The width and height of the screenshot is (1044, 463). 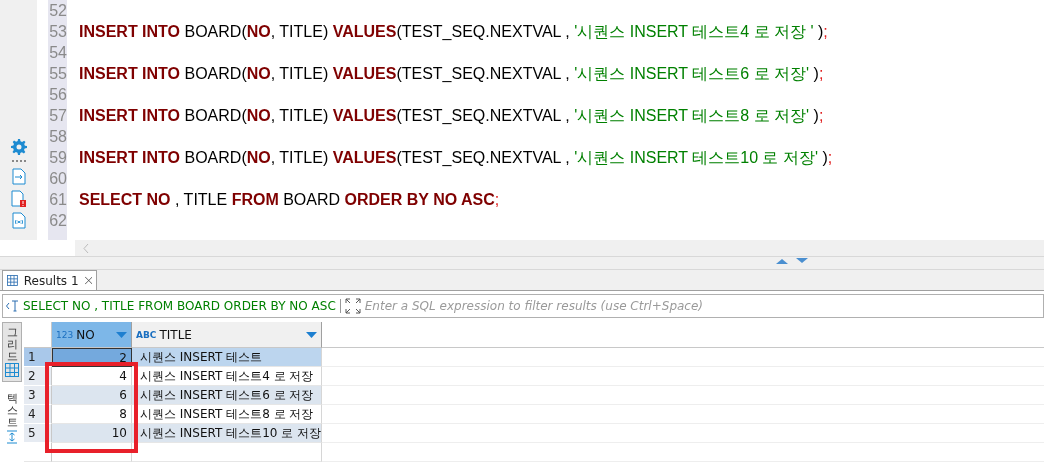 I want to click on settings-icon, so click(x=18, y=147).